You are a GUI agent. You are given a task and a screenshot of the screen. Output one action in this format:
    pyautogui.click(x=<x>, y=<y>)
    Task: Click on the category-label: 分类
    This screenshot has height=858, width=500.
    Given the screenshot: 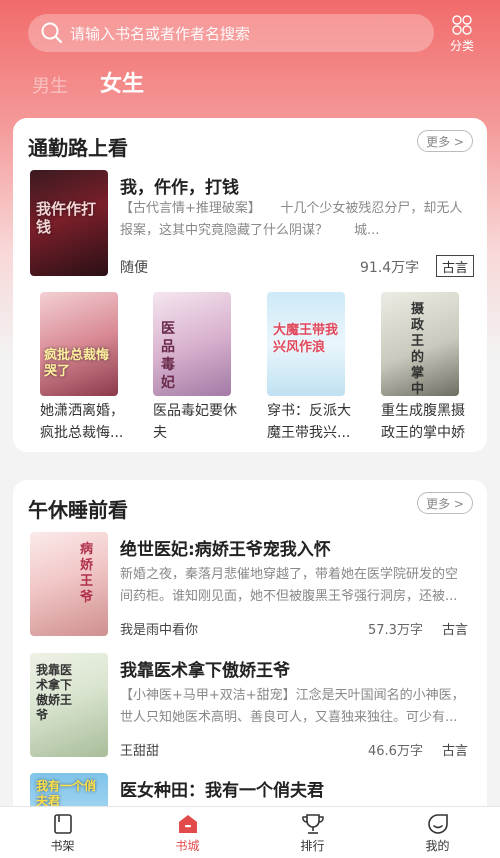 What is the action you would take?
    pyautogui.click(x=461, y=46)
    